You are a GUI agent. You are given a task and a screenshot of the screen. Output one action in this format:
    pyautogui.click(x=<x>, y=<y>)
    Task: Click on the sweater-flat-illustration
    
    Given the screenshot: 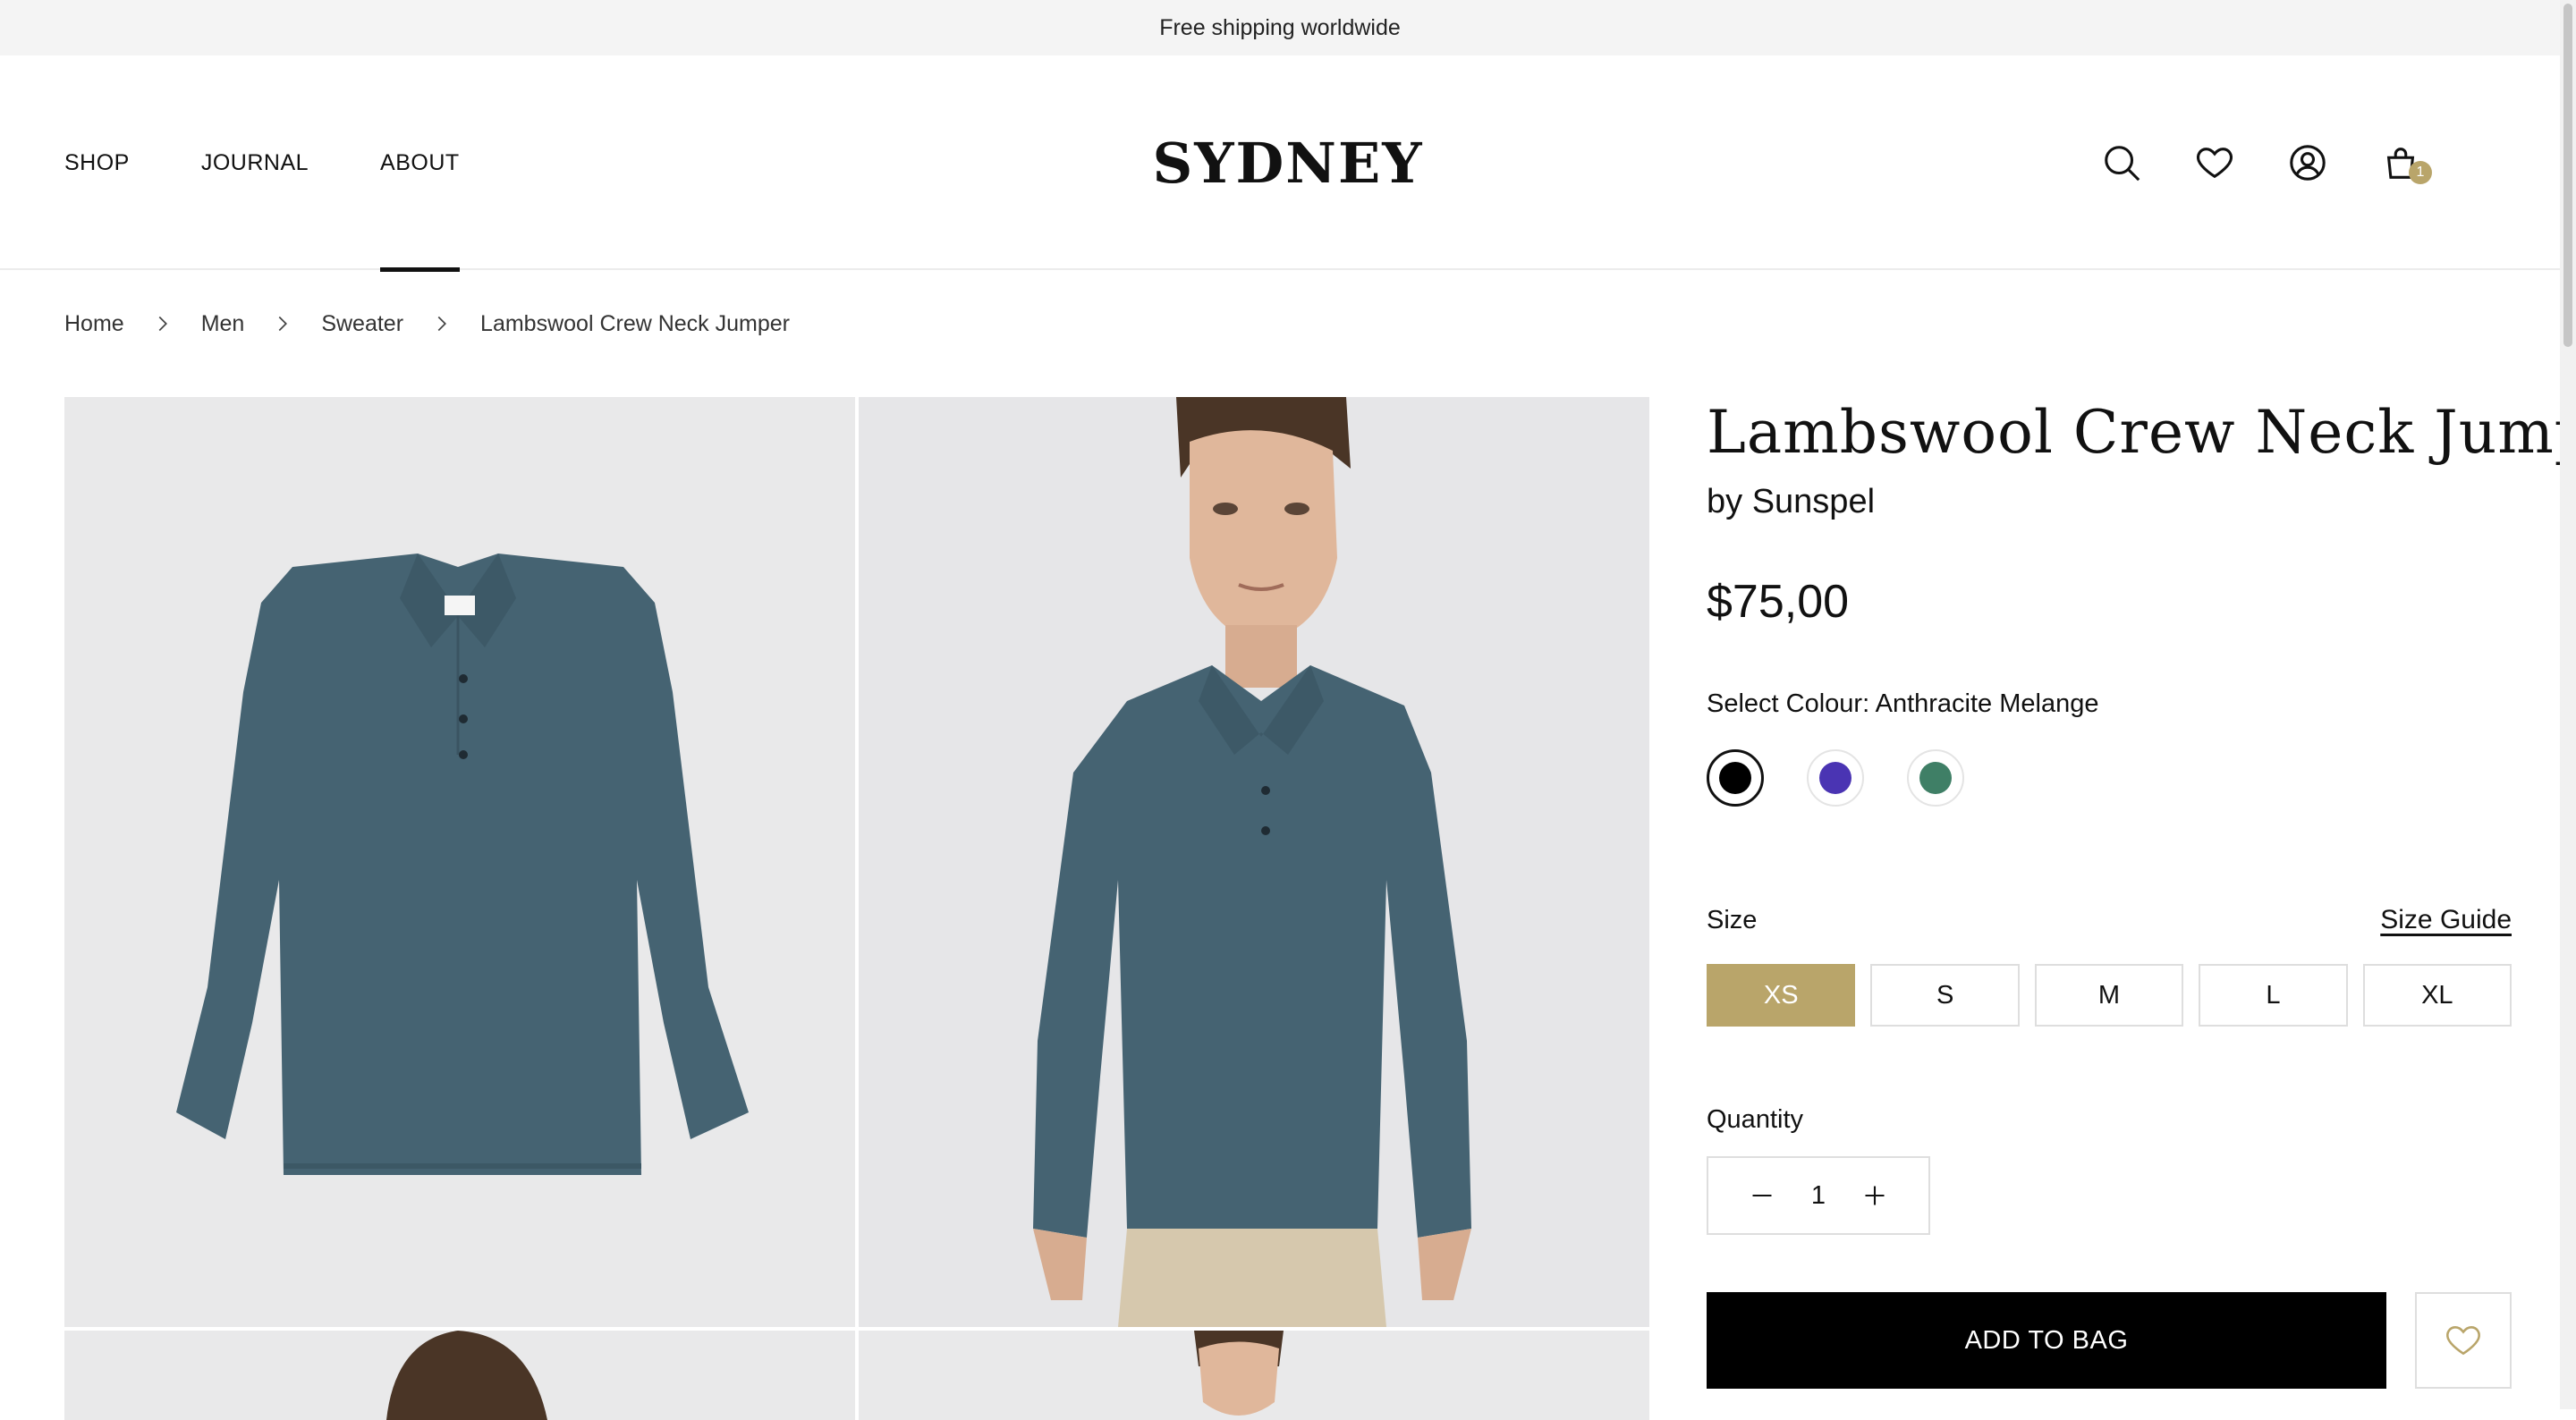 What is the action you would take?
    pyautogui.click(x=462, y=864)
    